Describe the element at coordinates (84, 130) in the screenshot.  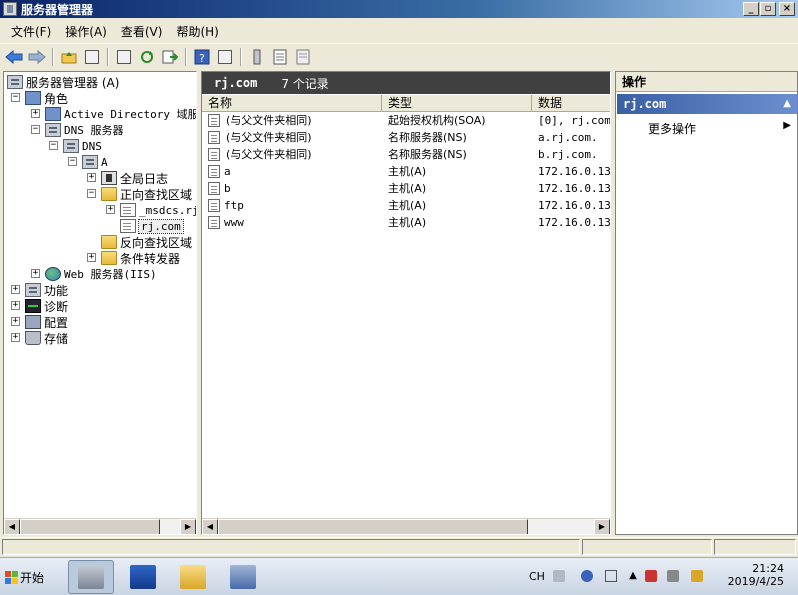
I see `tree-item-dns-server: DNS 服务器` at that location.